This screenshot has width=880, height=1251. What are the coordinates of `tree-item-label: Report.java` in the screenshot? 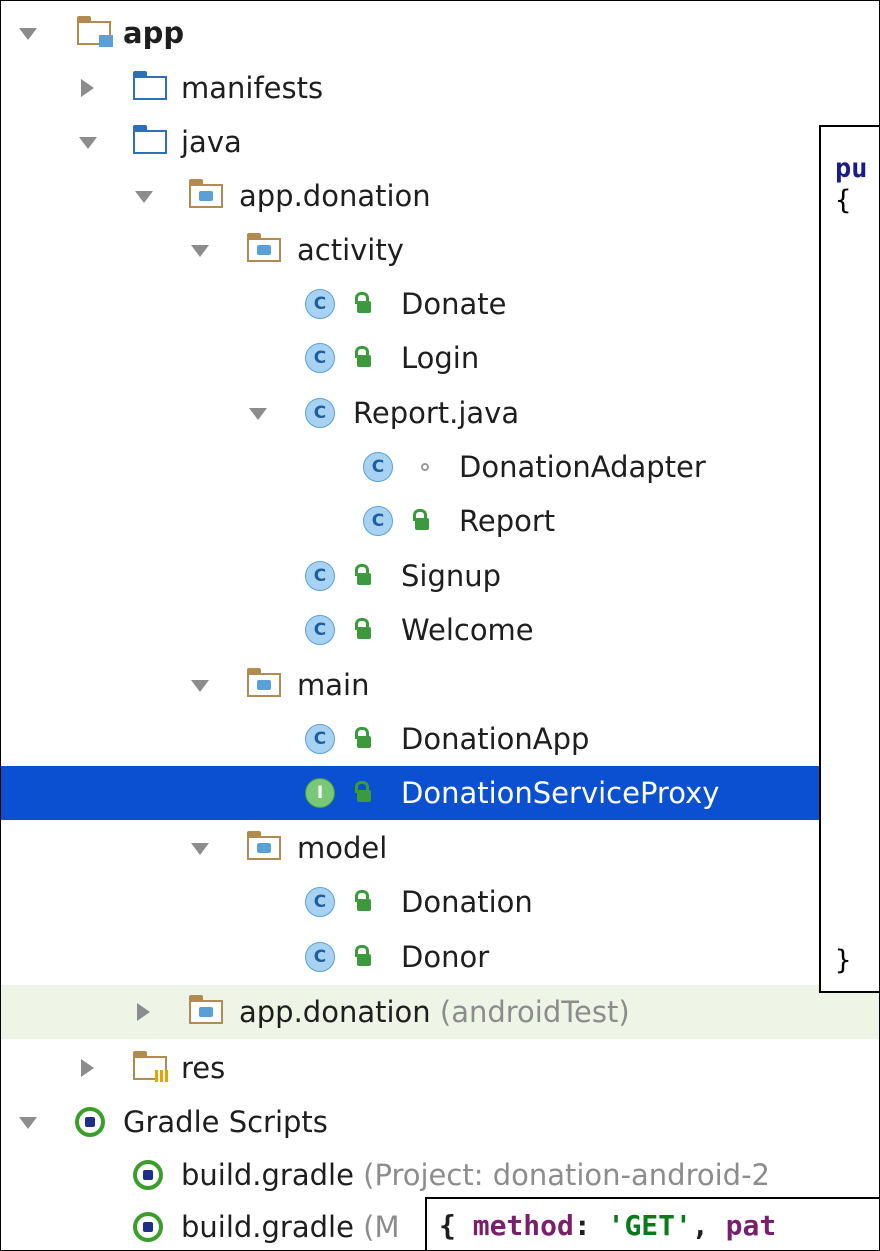 It's located at (436, 413).